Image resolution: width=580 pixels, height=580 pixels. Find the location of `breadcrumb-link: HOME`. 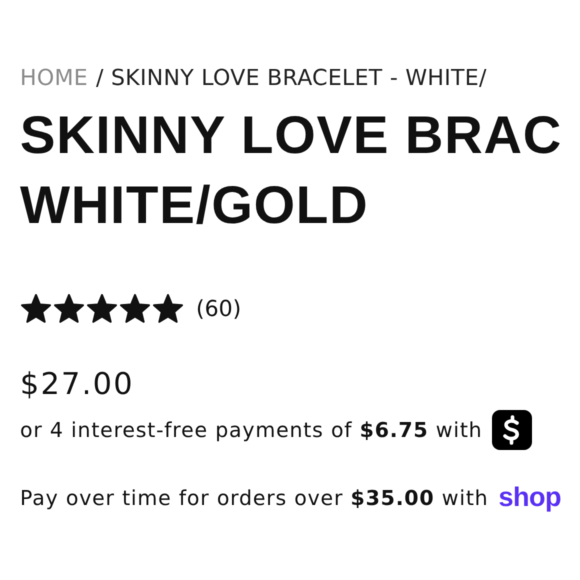

breadcrumb-link: HOME is located at coordinates (54, 78).